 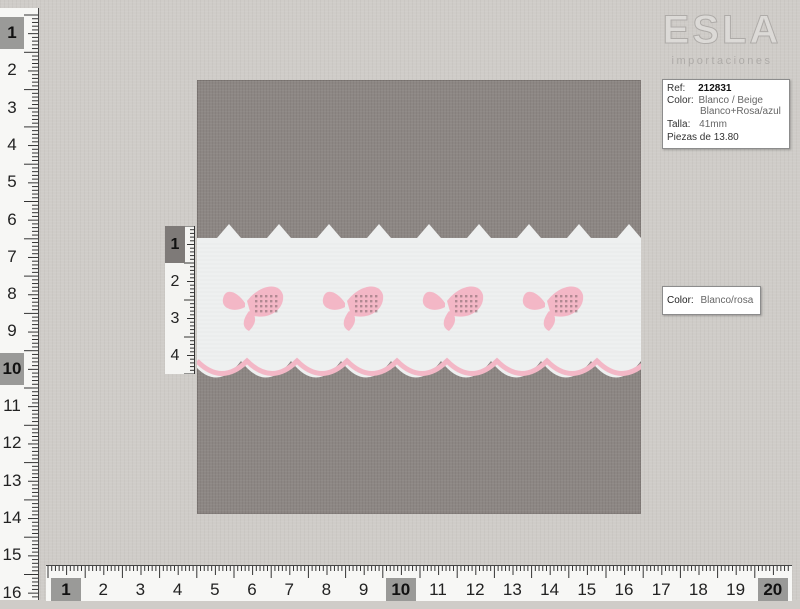 I want to click on pieces-row: Piezas de 13.80, so click(x=703, y=137).